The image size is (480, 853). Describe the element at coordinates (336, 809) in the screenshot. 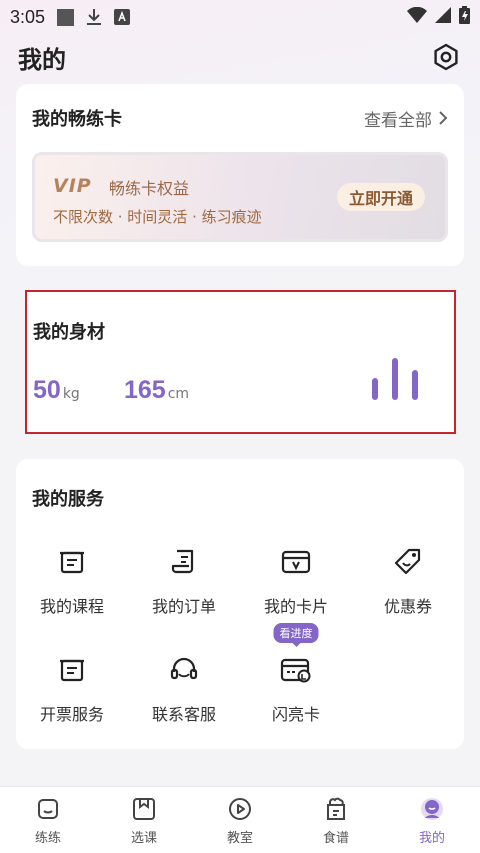

I see `recipes-icon` at that location.